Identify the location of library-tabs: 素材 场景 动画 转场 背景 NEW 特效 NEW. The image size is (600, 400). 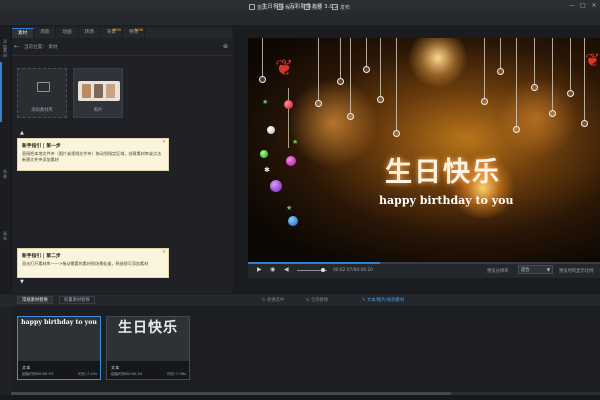
(122, 33).